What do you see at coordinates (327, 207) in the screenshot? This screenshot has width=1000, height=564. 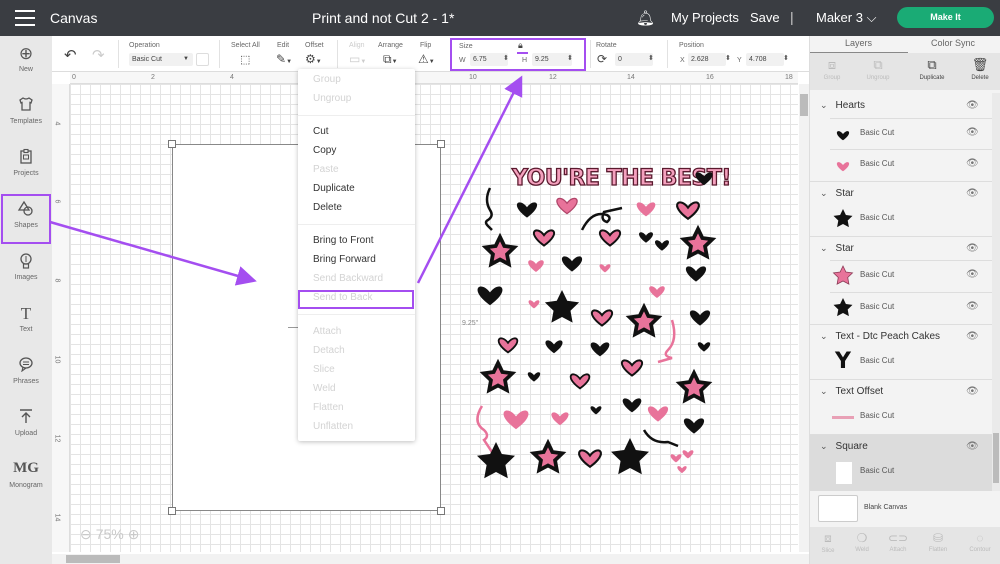 I see `menu-item-delete: Delete` at bounding box center [327, 207].